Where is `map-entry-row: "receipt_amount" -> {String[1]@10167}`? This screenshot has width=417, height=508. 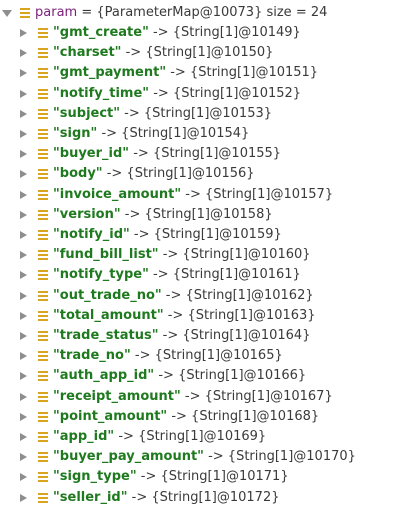 map-entry-row: "receipt_amount" -> {String[1]@10167} is located at coordinates (208, 397).